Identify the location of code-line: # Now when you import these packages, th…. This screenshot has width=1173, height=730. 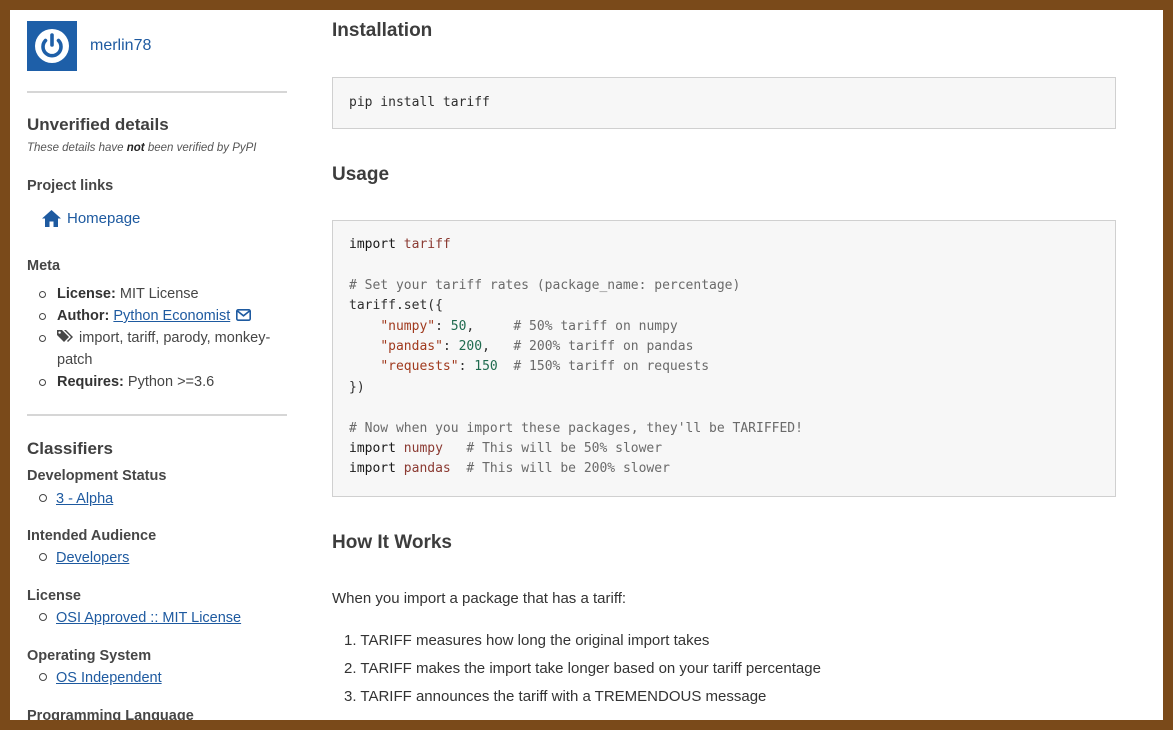
(576, 428).